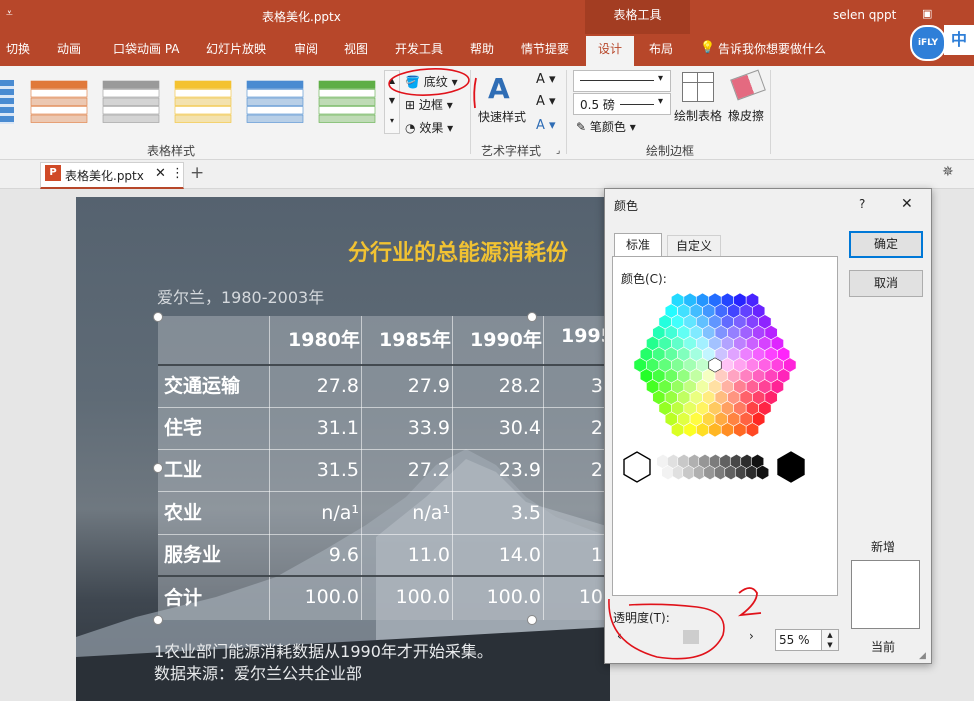 This screenshot has width=974, height=701. What do you see at coordinates (193, 555) in the screenshot?
I see `table-row-label: 服务业` at bounding box center [193, 555].